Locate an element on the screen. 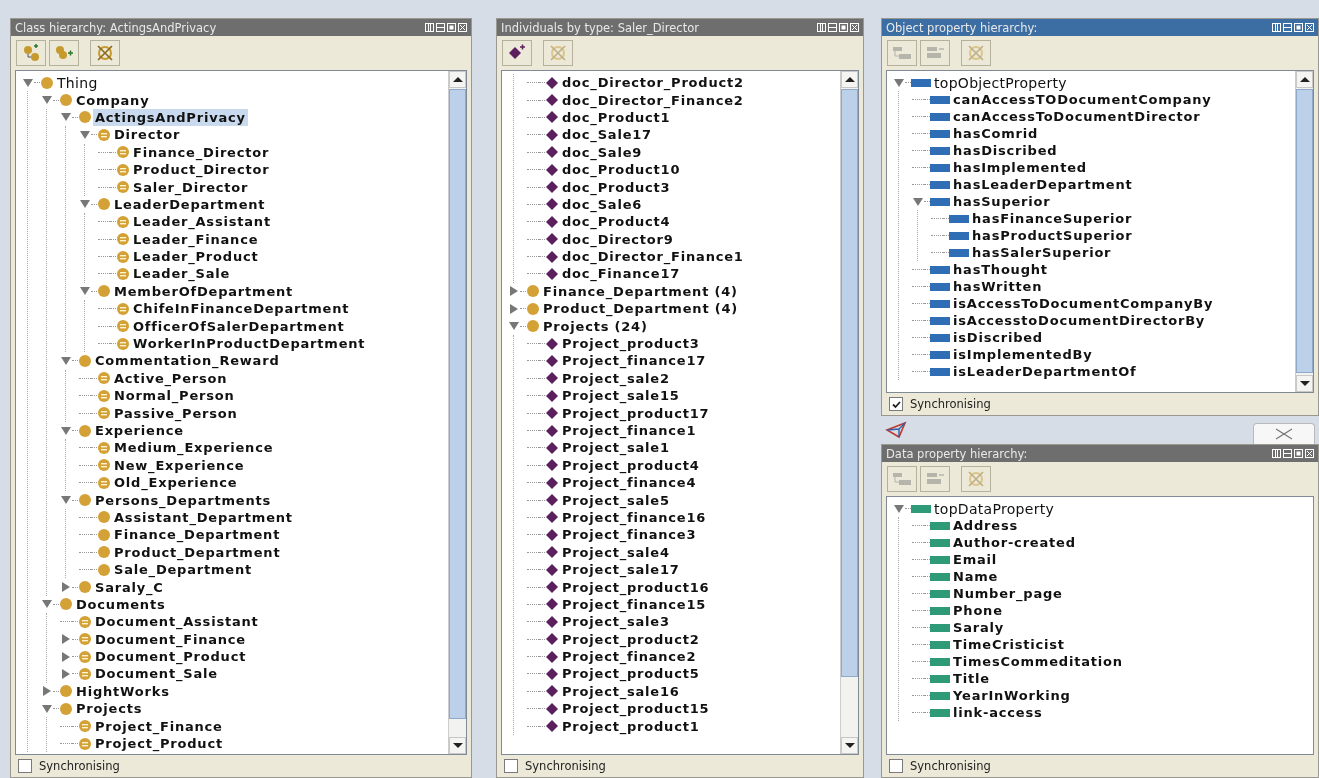  tree-item: Title is located at coordinates (971, 678).